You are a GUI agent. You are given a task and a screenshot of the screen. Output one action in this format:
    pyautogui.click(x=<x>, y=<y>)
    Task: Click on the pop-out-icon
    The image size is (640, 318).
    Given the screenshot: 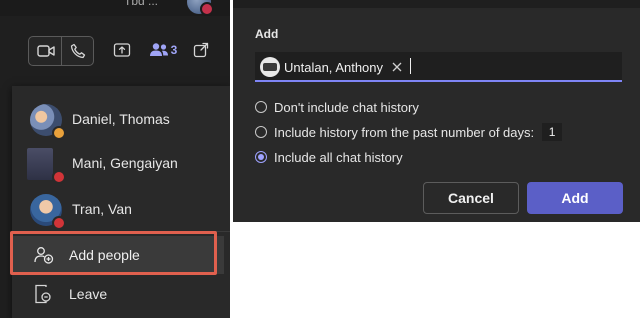 What is the action you would take?
    pyautogui.click(x=201, y=50)
    